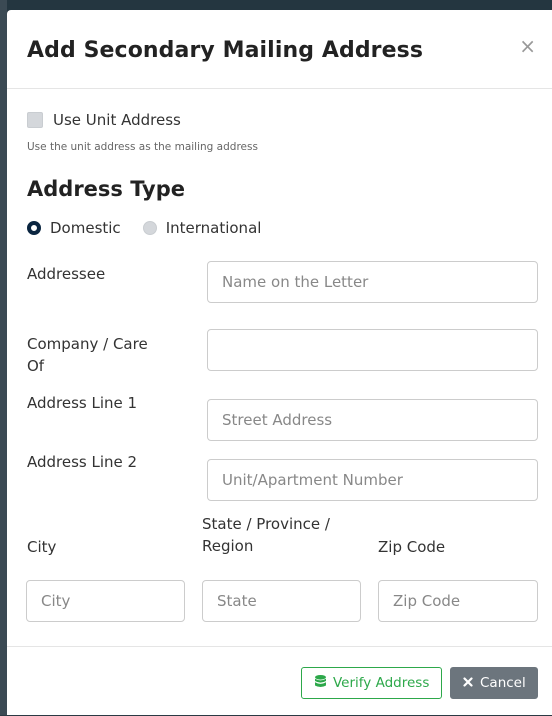 The width and height of the screenshot is (552, 716). Describe the element at coordinates (320, 683) in the screenshot. I see `database-icon` at that location.